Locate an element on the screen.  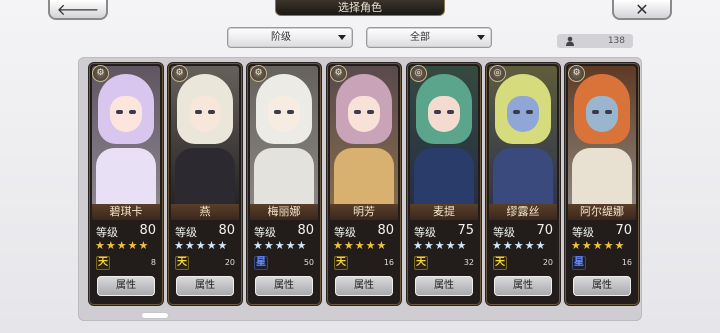
level-row: 等级 70 is located at coordinates (602, 231).